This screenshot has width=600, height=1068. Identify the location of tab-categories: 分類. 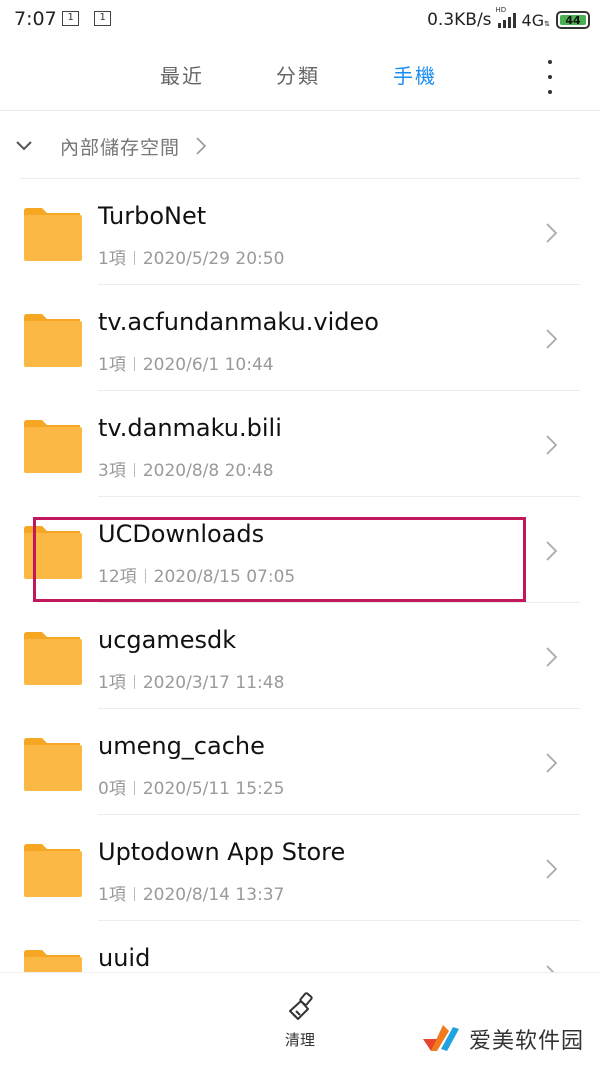
(298, 74).